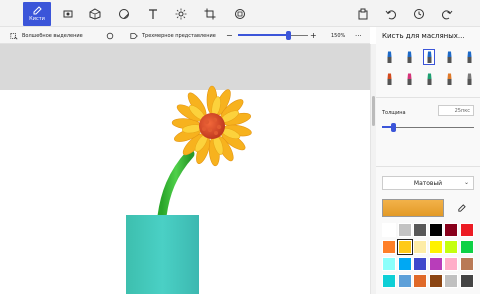 Image resolution: width=480 pixels, height=294 pixels. Describe the element at coordinates (391, 14) in the screenshot. I see `undo-button` at that location.